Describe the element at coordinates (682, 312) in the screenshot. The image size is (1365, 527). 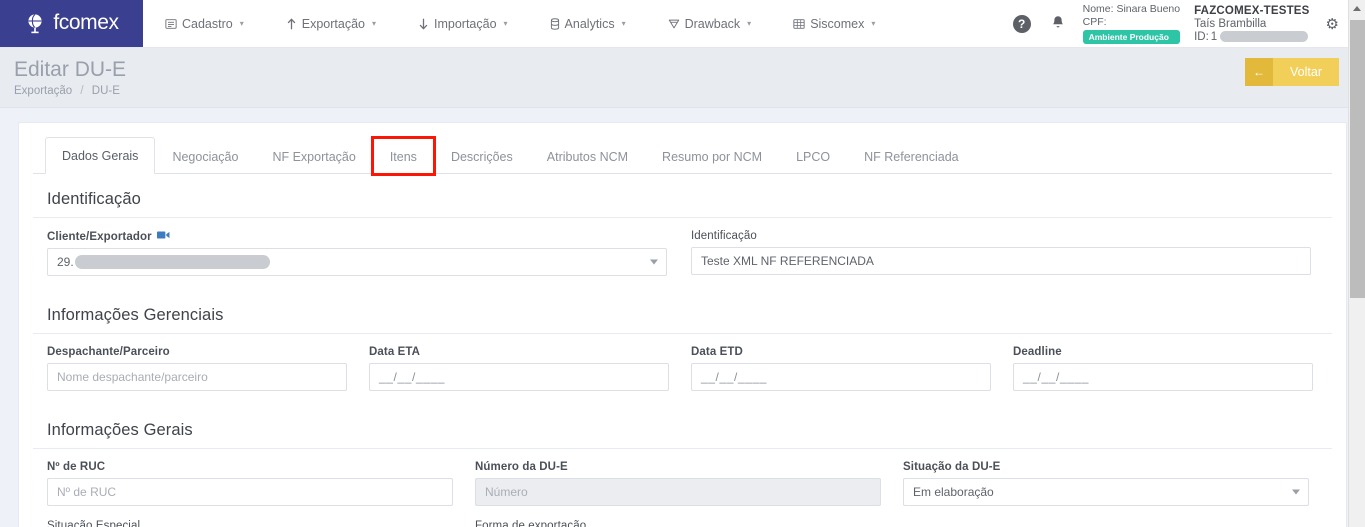
I see `section-title-informacoes-gerenciais: Informações Gerenciais` at that location.